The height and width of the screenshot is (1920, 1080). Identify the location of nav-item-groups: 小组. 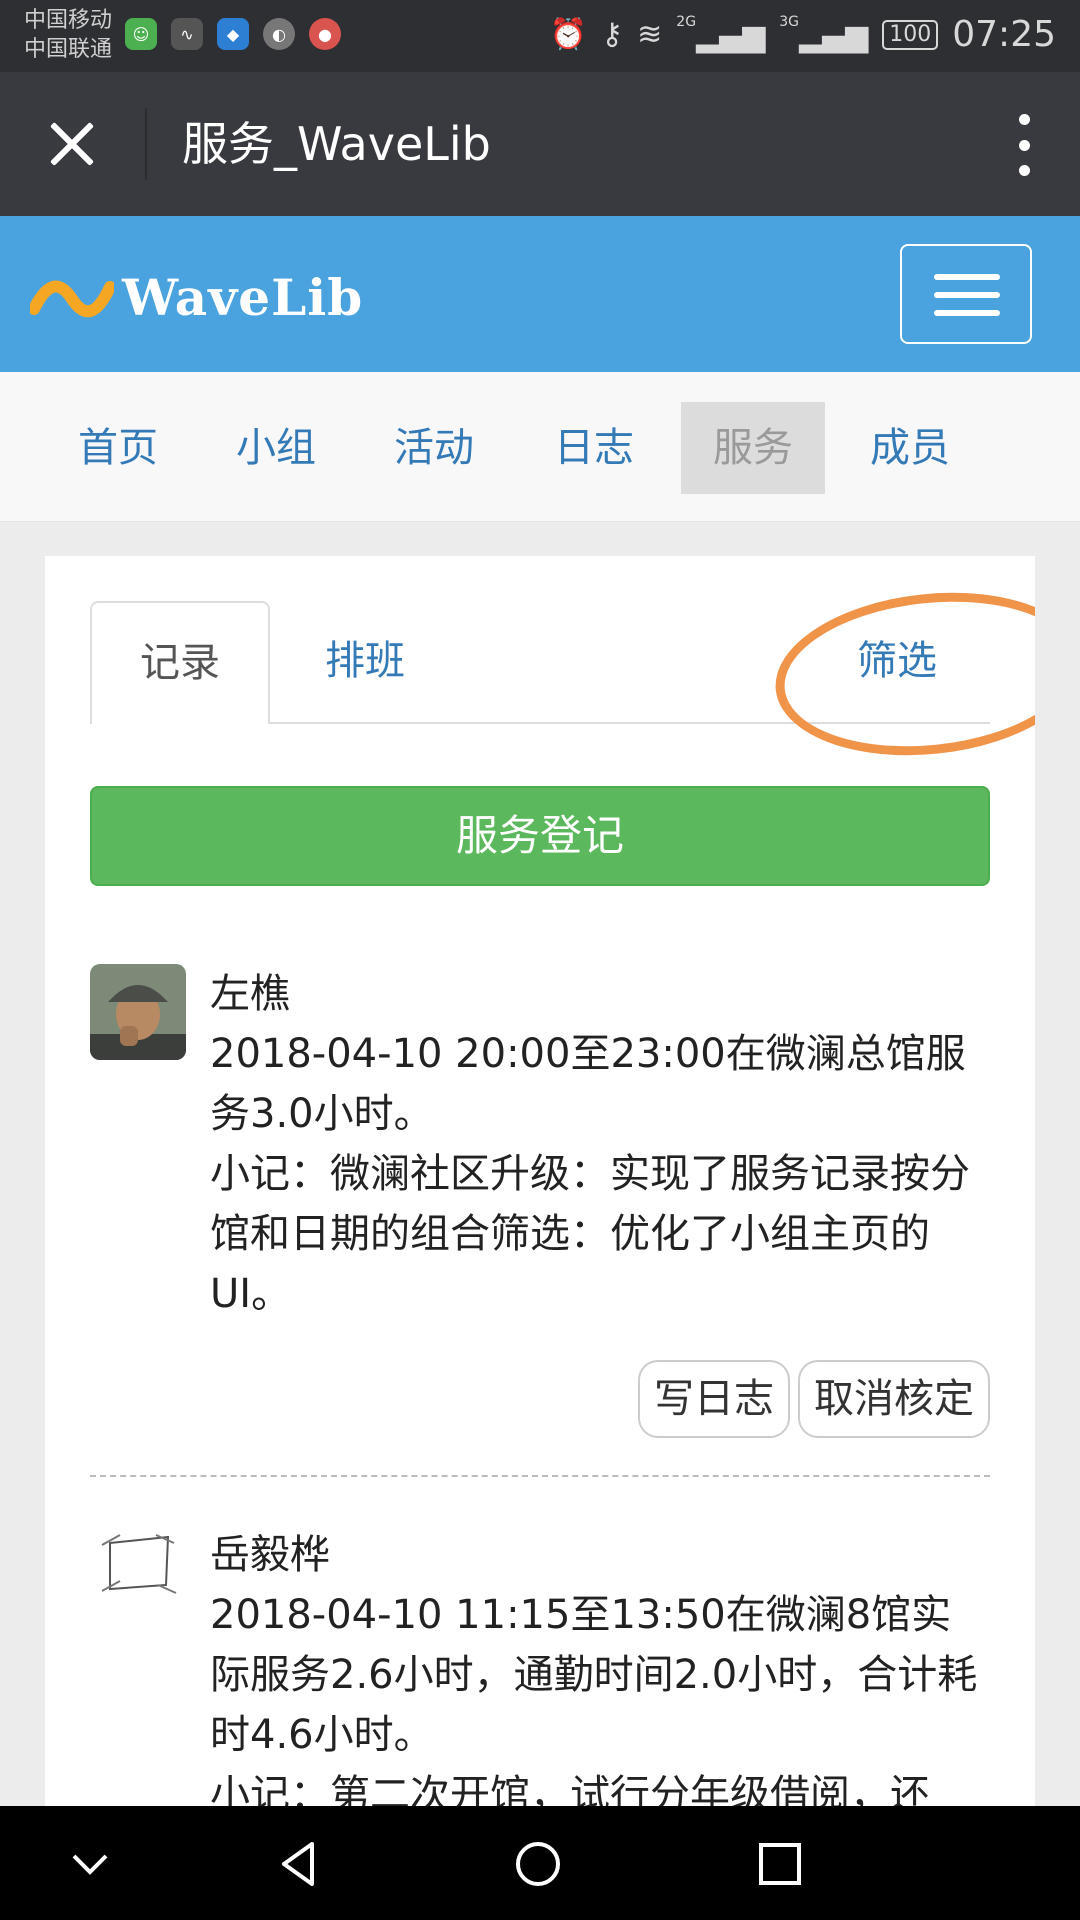
(276, 448).